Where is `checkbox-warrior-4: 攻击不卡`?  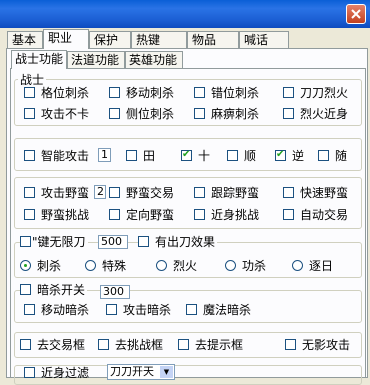 checkbox-warrior-4: 攻击不卡 is located at coordinates (56, 114).